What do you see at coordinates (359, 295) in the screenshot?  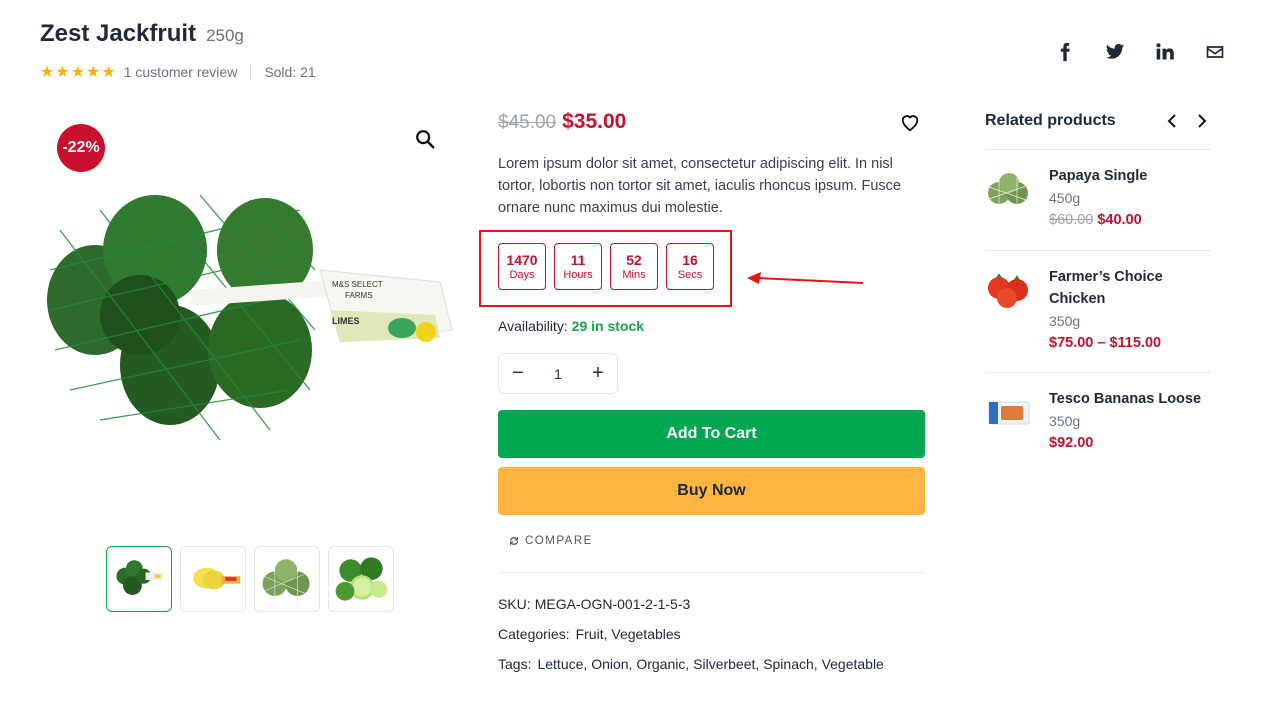 I see `svg-text: FARMS` at bounding box center [359, 295].